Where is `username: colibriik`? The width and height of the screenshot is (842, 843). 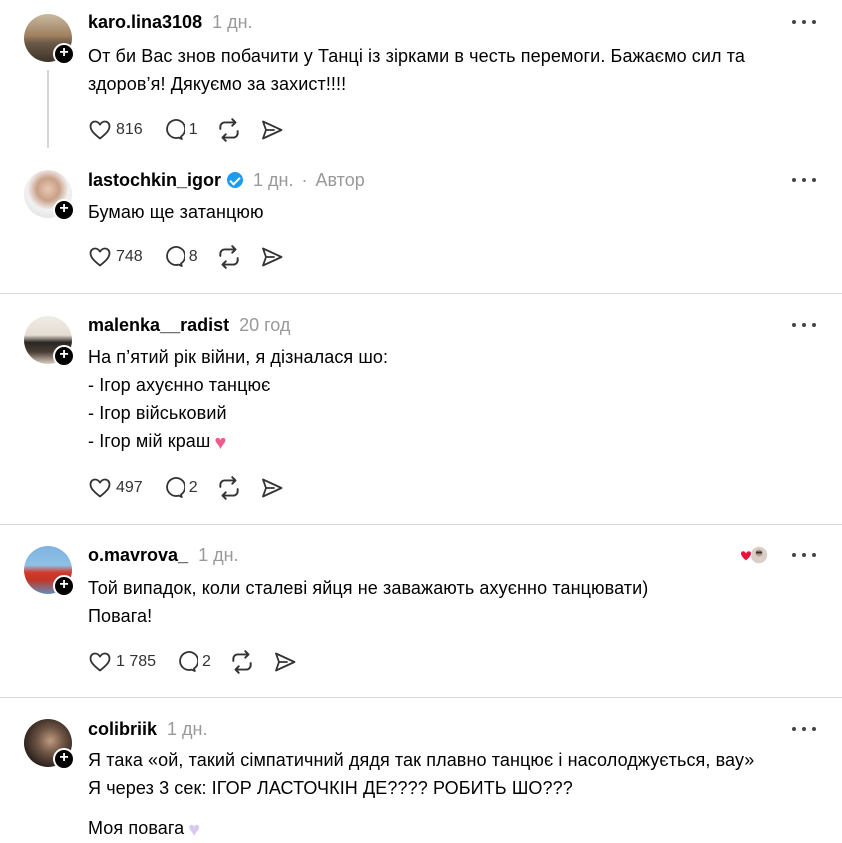 username: colibriik is located at coordinates (122, 729).